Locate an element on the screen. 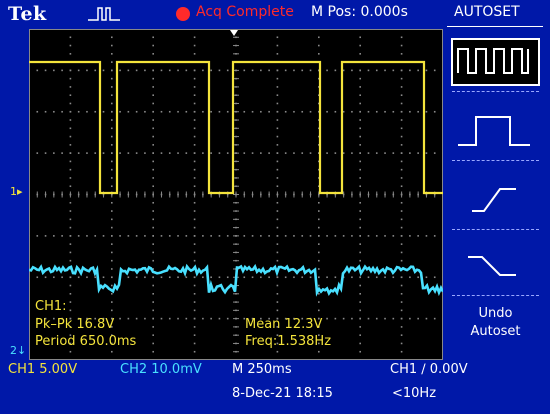  autoset-side-menu: Undo Autoset is located at coordinates (495, 194).